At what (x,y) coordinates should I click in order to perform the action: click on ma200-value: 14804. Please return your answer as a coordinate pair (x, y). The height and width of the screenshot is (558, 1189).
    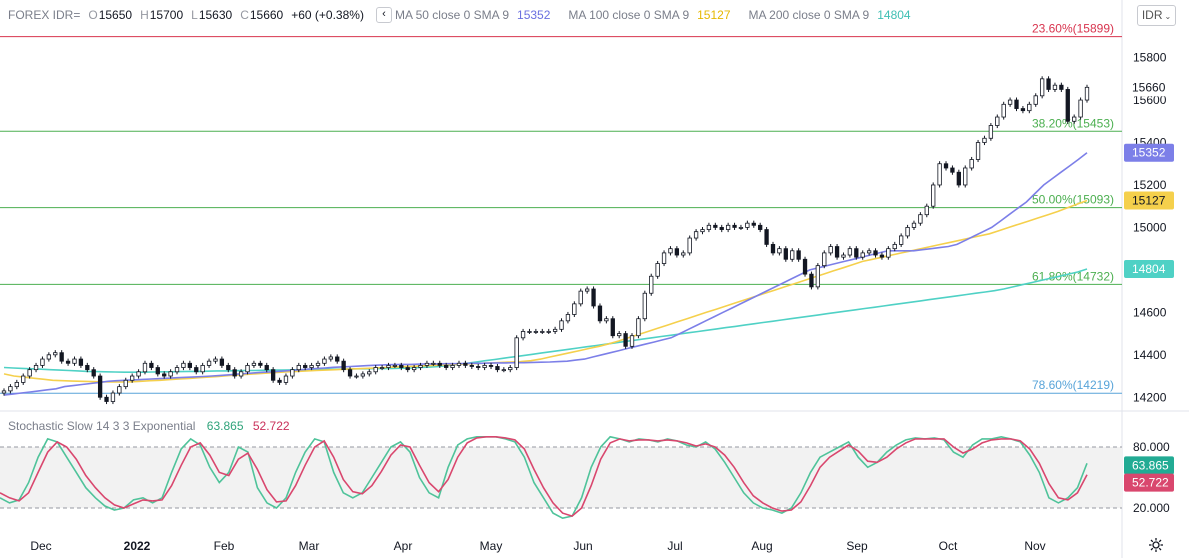
    Looking at the image, I should click on (894, 15).